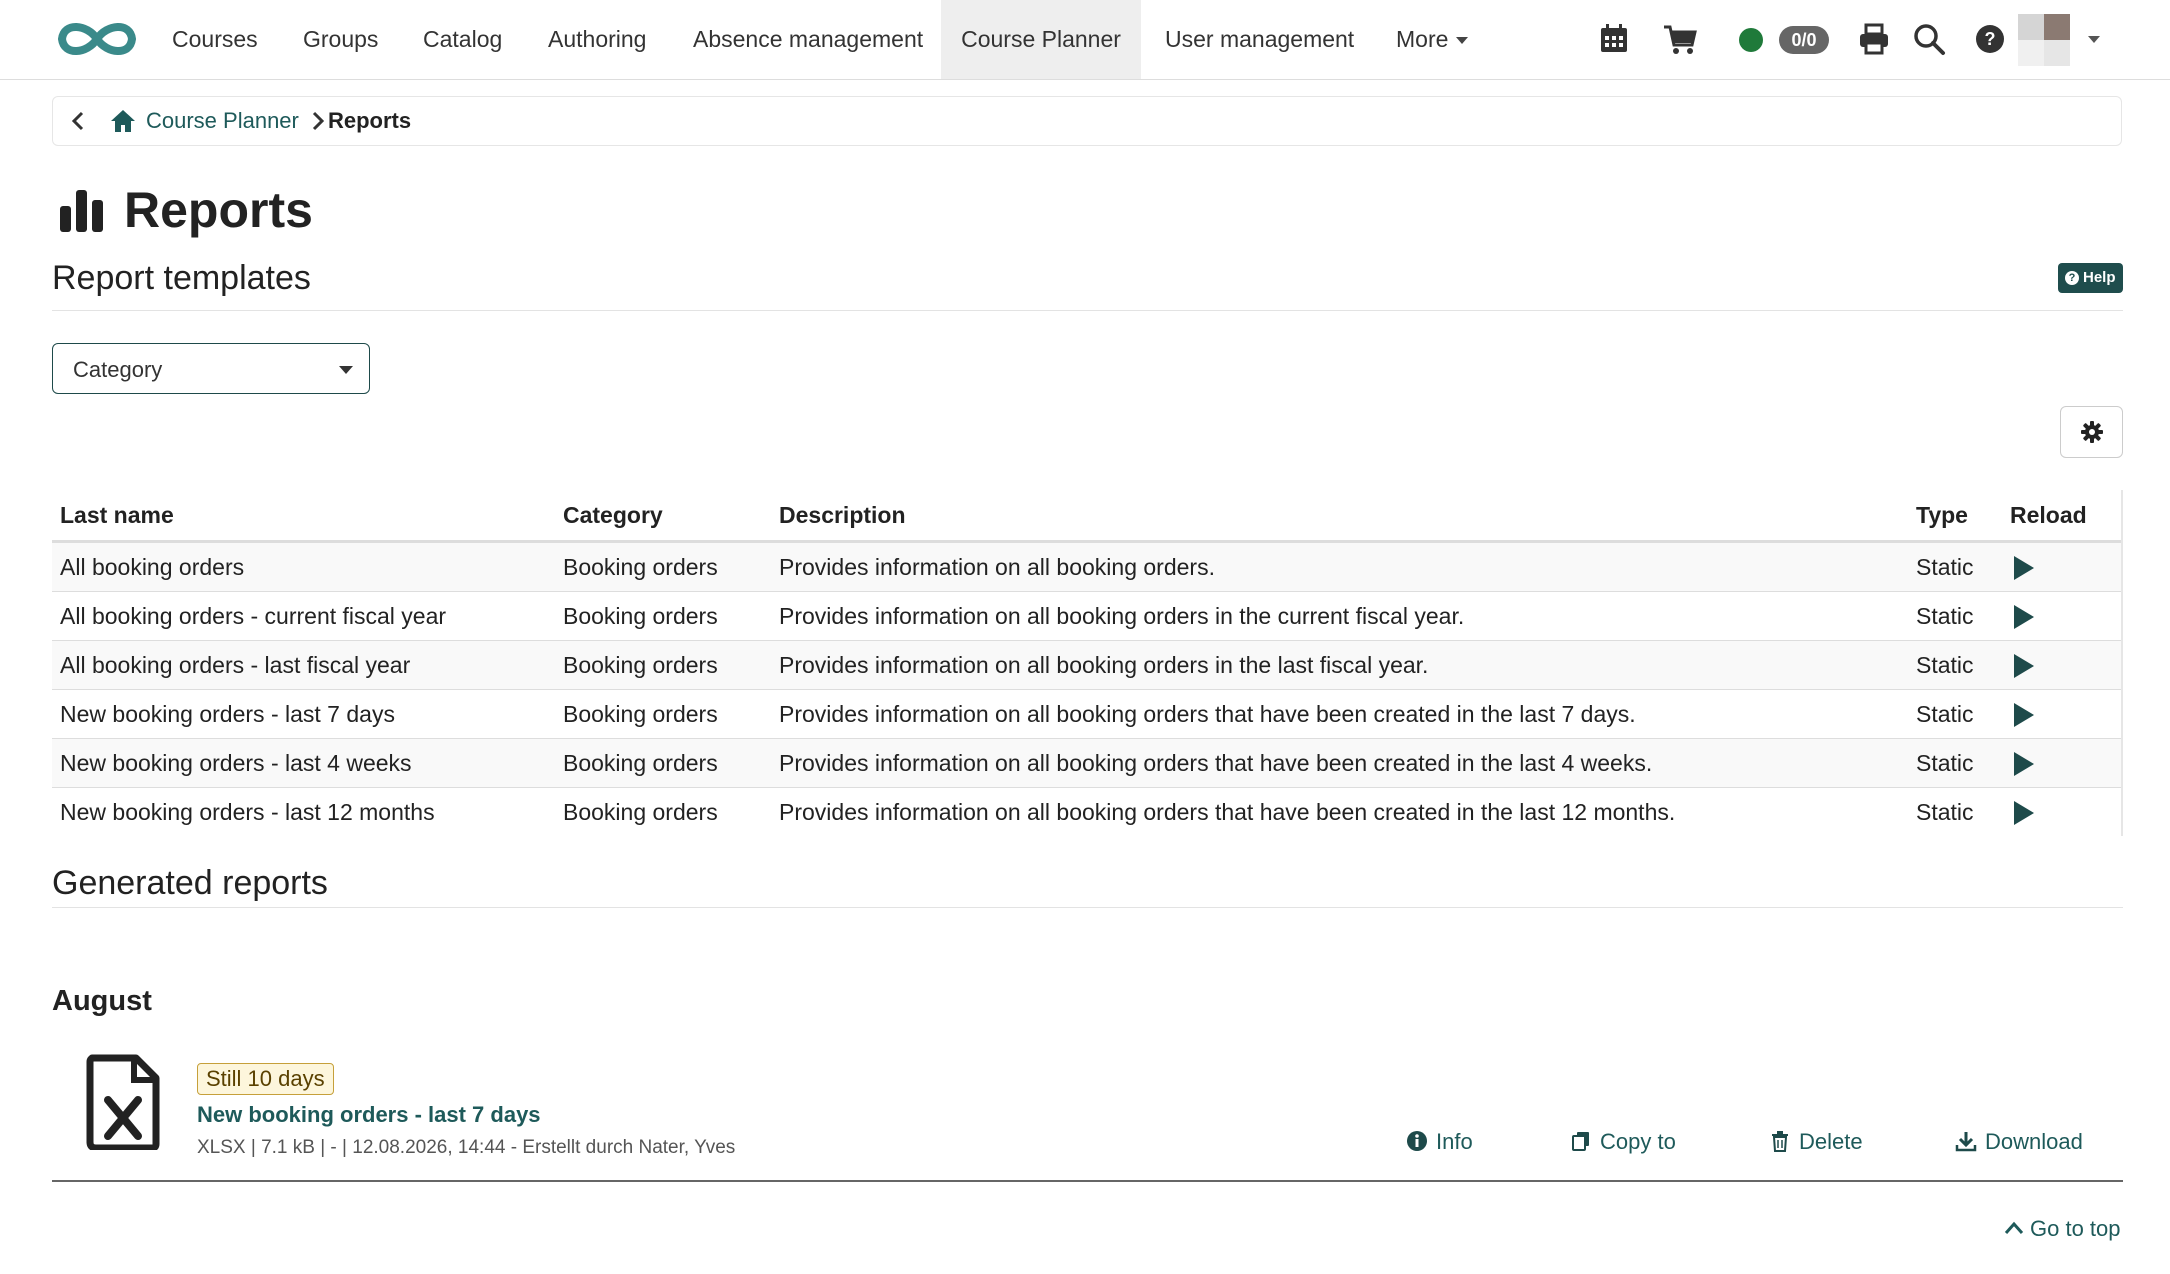  Describe the element at coordinates (1804, 40) in the screenshot. I see `notification-count-badge: 0/0` at that location.